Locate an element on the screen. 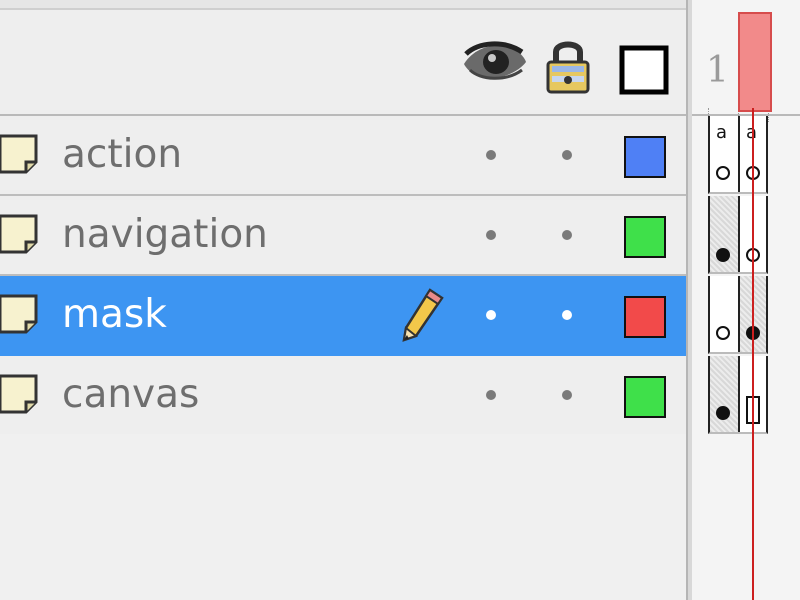 This screenshot has height=600, width=800. layer-row-mask: mask is located at coordinates (343, 316).